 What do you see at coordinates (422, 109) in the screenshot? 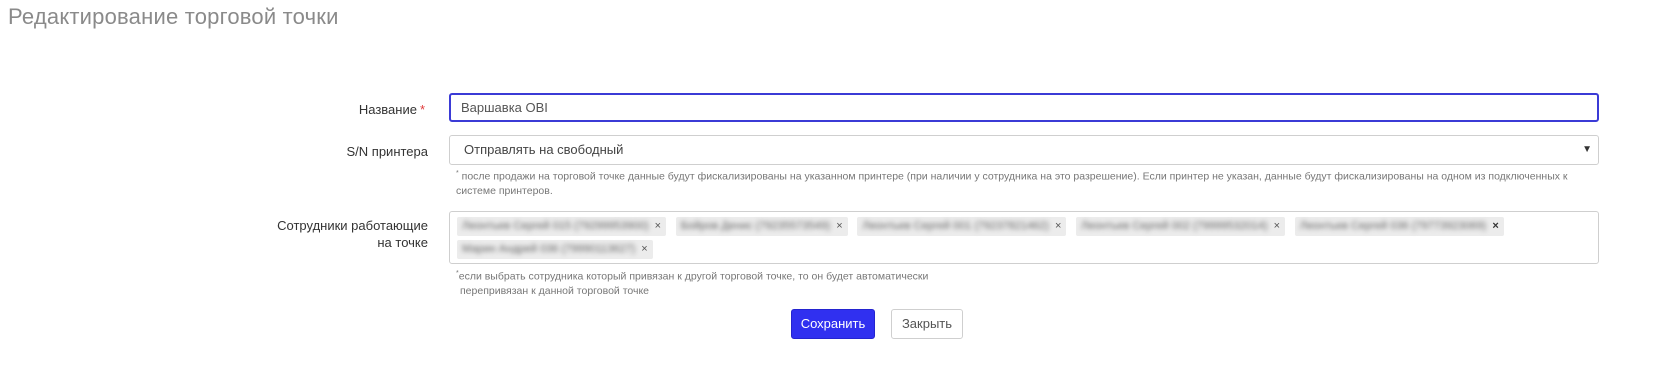
I see `required-asterisk: *` at bounding box center [422, 109].